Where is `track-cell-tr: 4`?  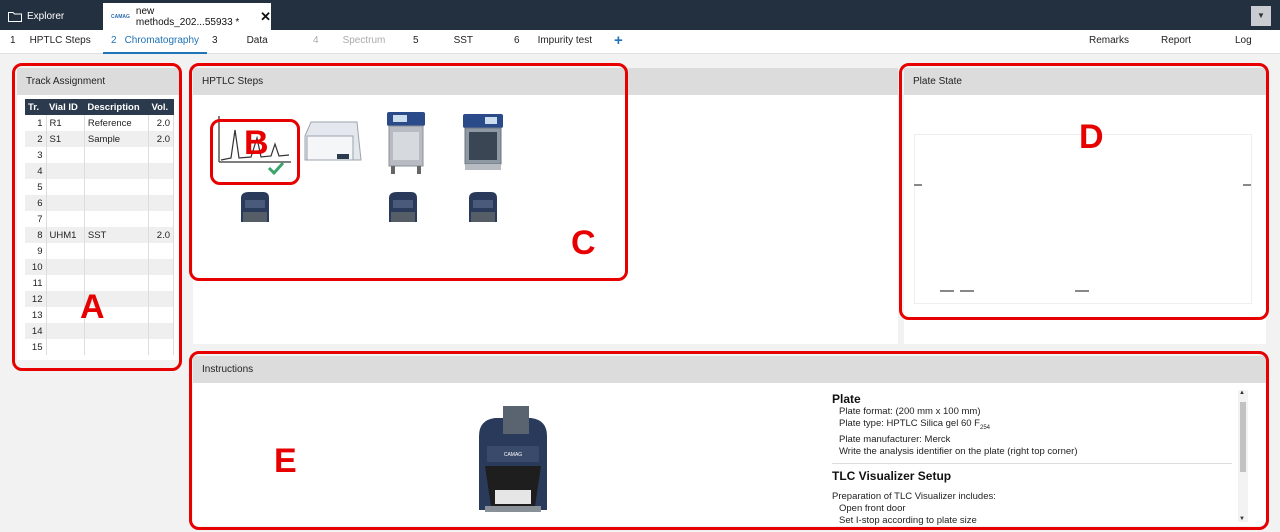 track-cell-tr: 4 is located at coordinates (36, 171).